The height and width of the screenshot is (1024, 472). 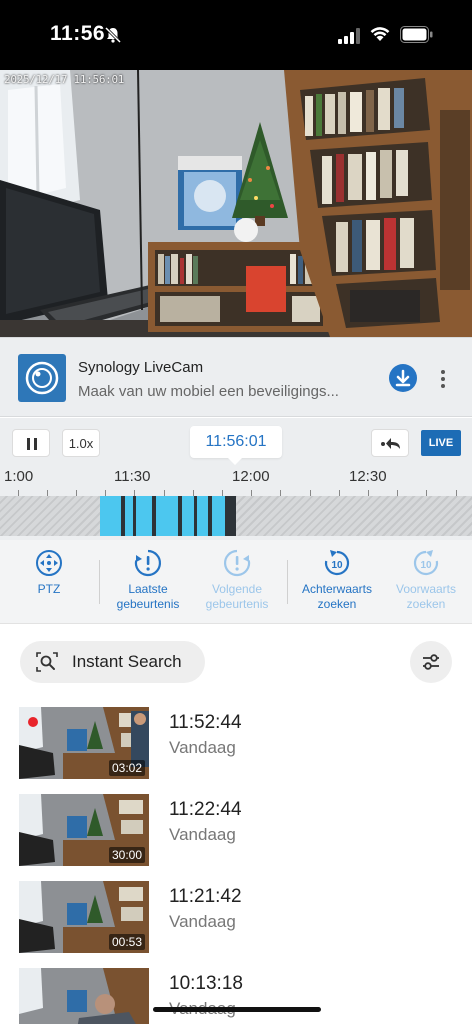 I want to click on rewind-10-icon: 10, so click(x=337, y=563).